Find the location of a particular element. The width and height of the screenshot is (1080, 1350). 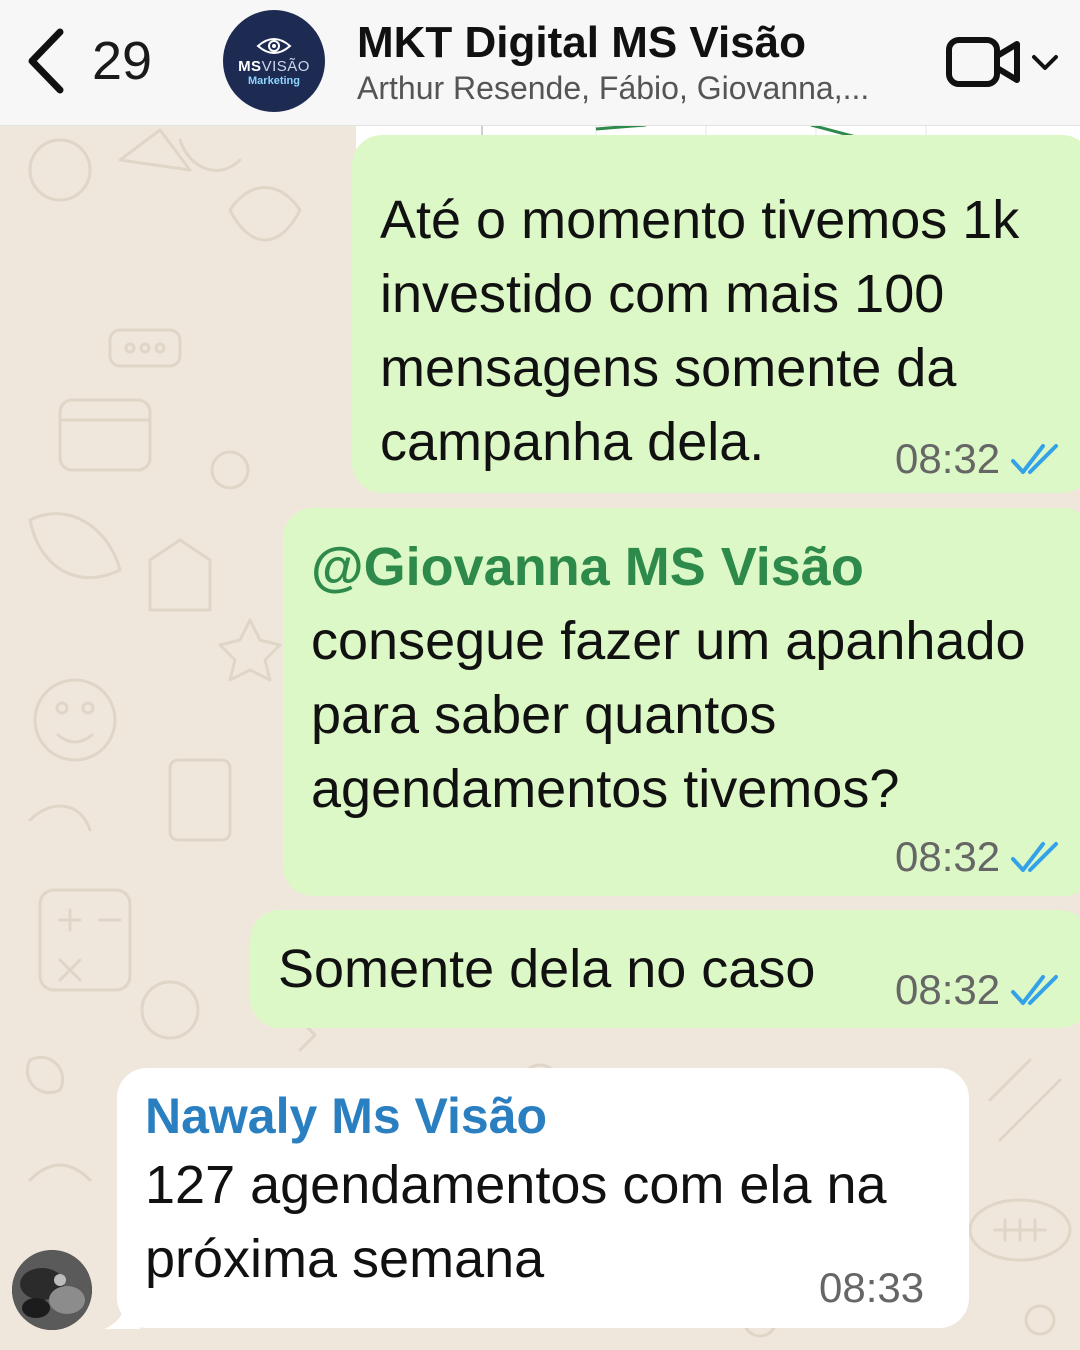

back-button: 29 is located at coordinates (102, 61).